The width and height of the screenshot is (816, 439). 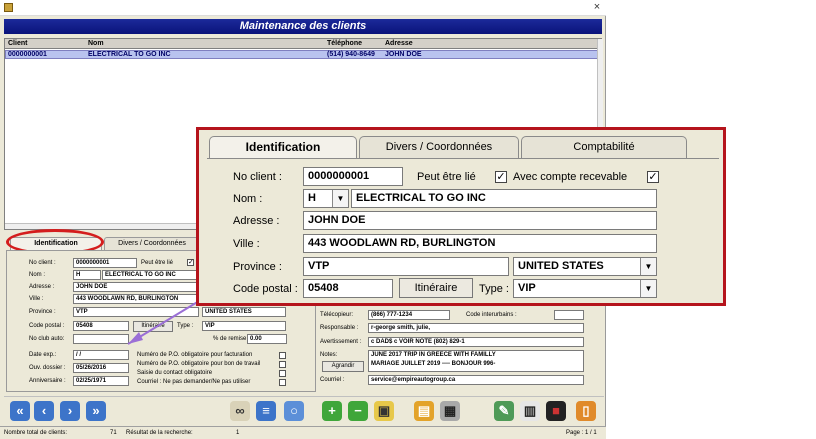 What do you see at coordinates (257, 267) in the screenshot?
I see `province-label-zoom: Province :` at bounding box center [257, 267].